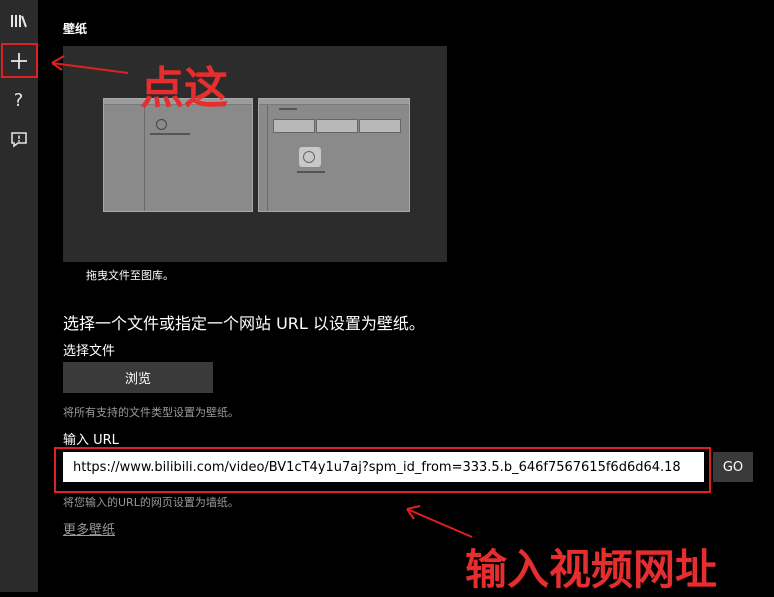 This screenshot has width=774, height=597. What do you see at coordinates (184, 88) in the screenshot?
I see `annotation-click-here: 点这` at bounding box center [184, 88].